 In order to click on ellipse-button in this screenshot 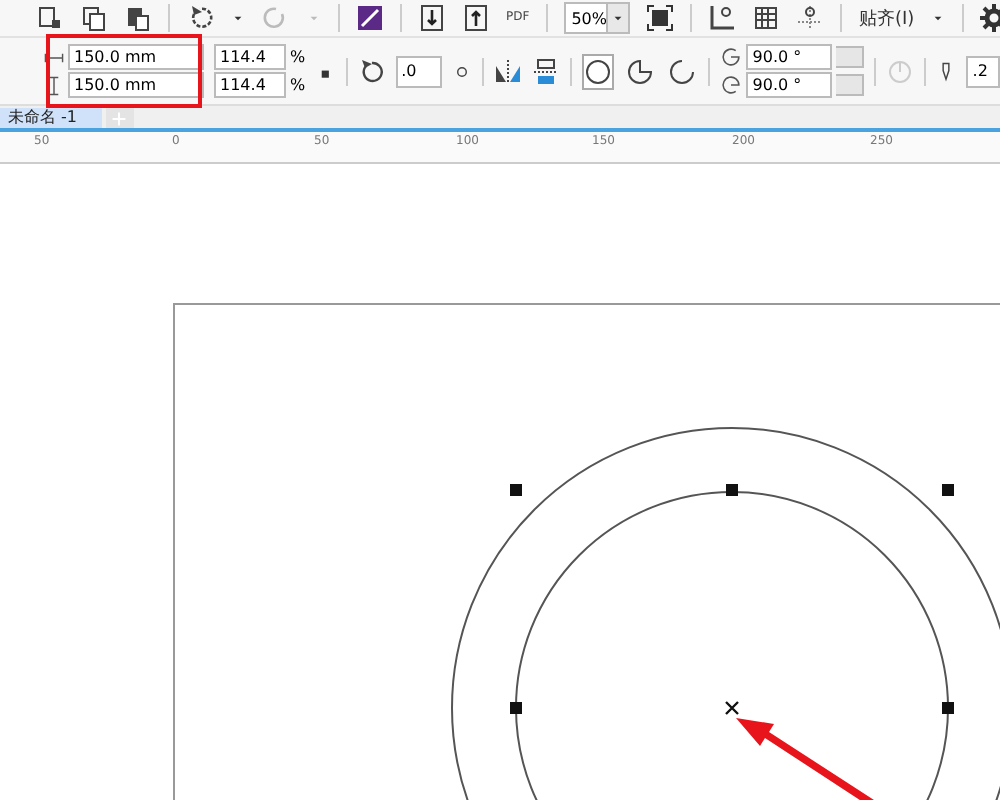, I will do `click(598, 71)`.